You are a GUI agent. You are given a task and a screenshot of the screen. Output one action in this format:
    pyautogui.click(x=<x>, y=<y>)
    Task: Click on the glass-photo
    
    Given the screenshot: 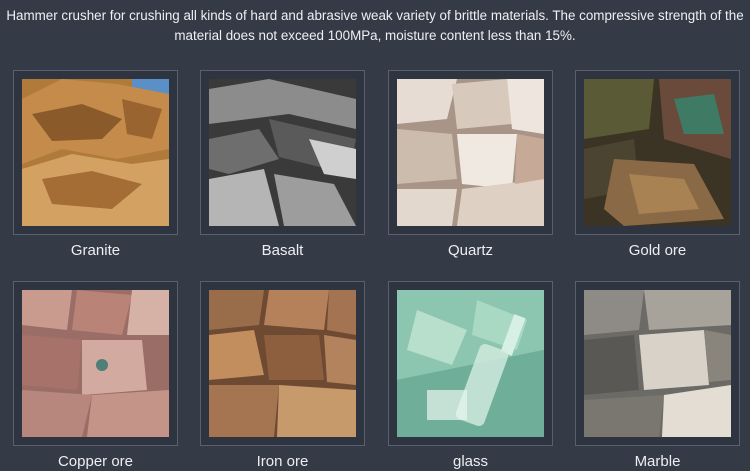 What is the action you would take?
    pyautogui.click(x=470, y=363)
    